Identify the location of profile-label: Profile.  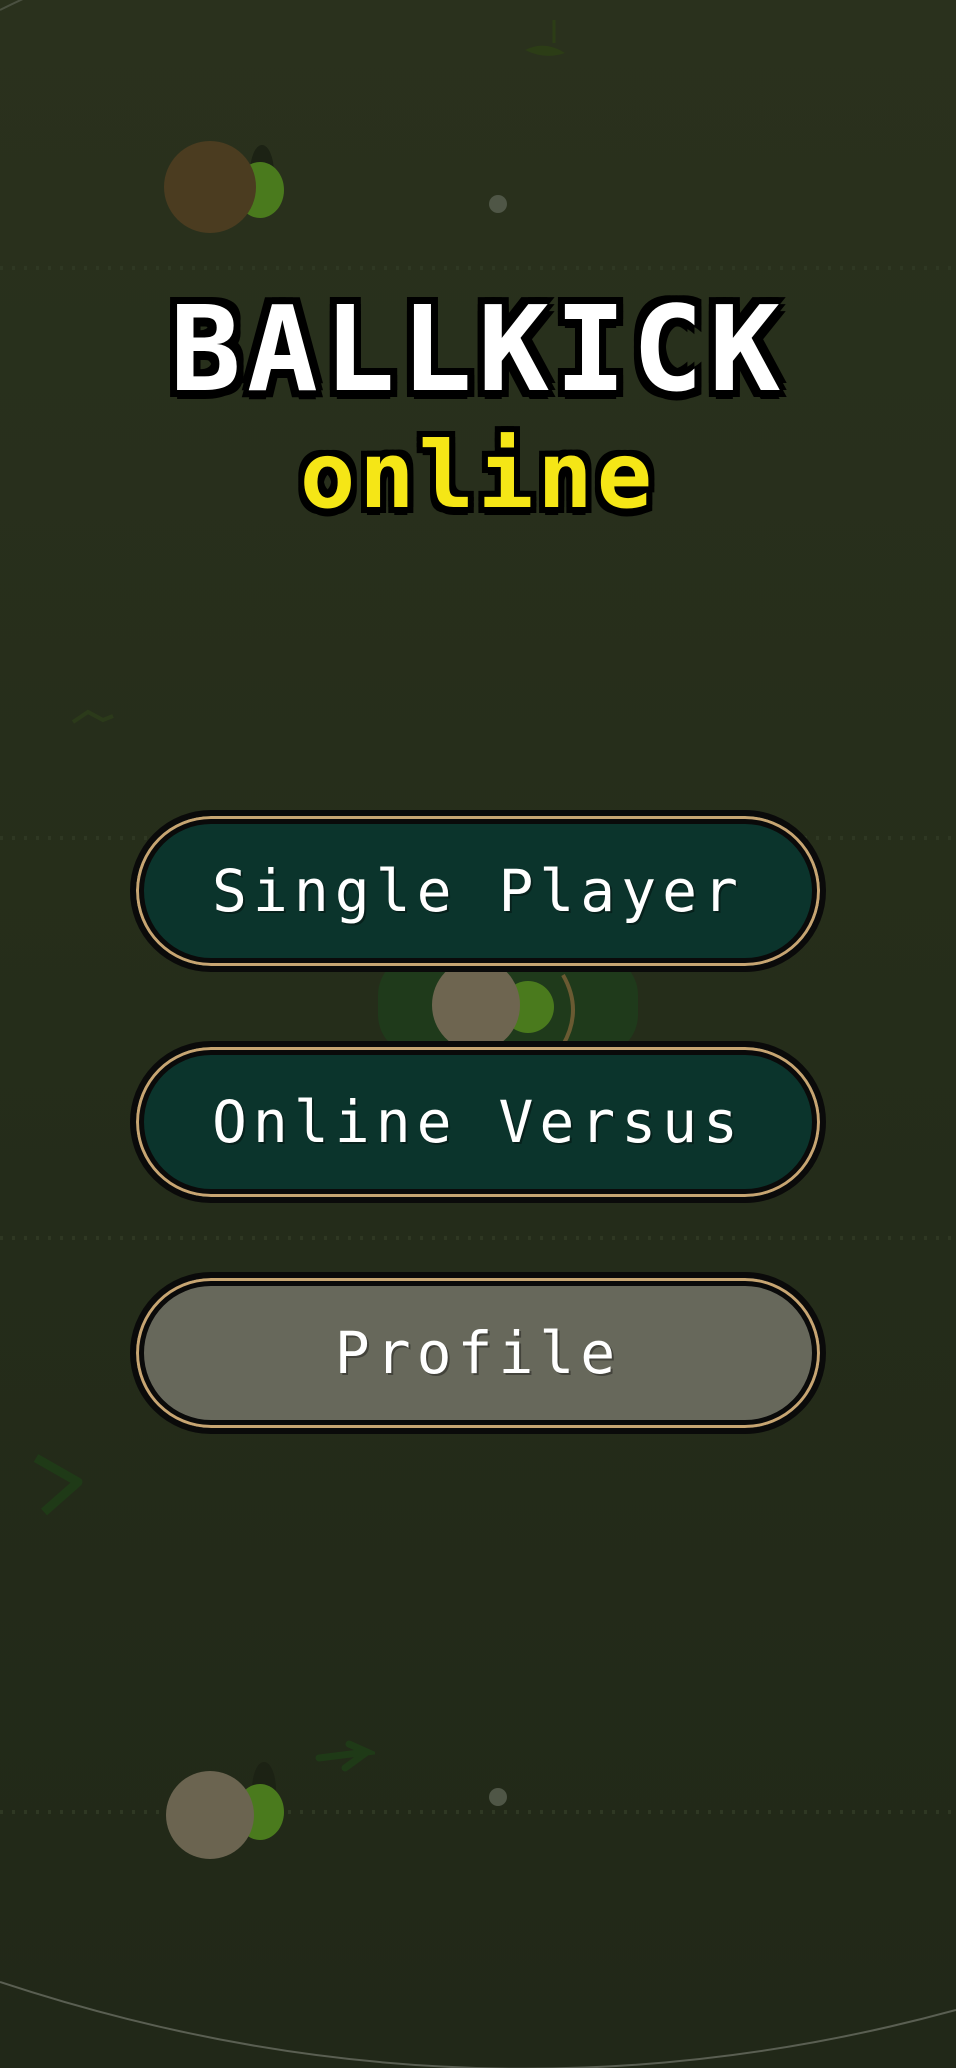
(478, 1353).